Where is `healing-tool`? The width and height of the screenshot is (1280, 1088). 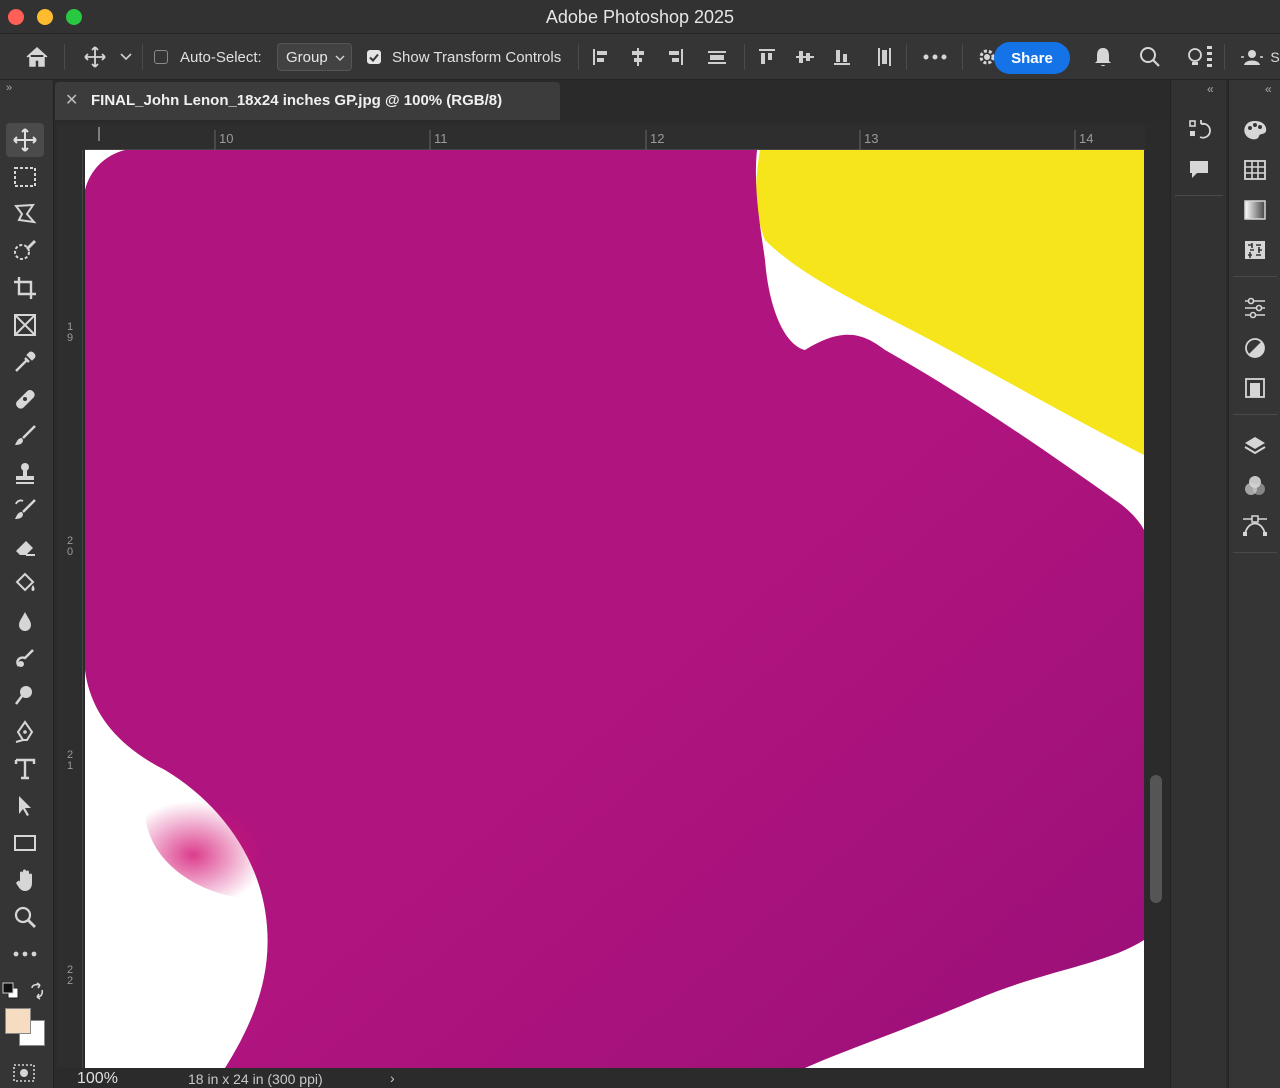 healing-tool is located at coordinates (25, 399).